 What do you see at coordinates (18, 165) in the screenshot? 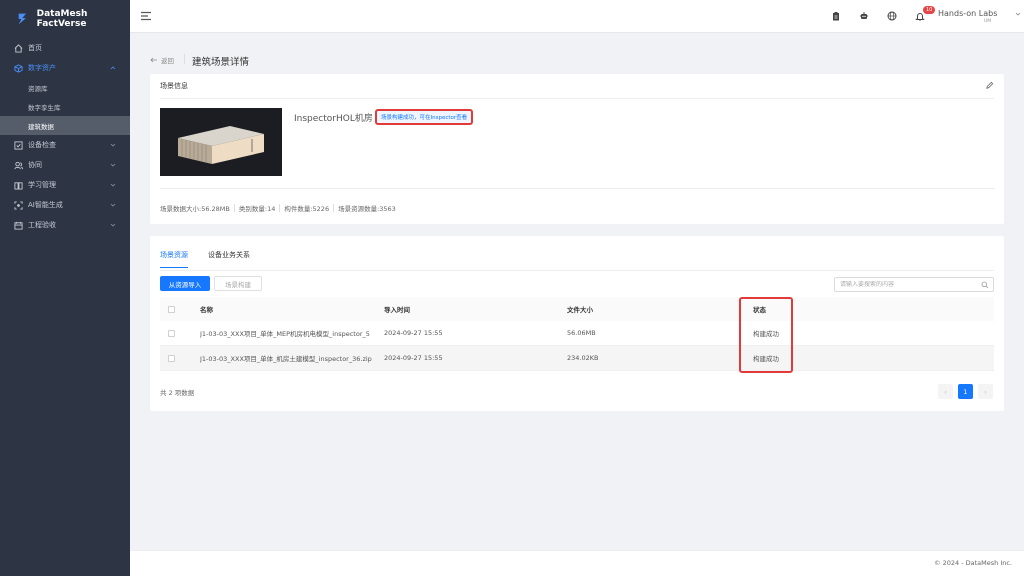
I see `users-icon` at bounding box center [18, 165].